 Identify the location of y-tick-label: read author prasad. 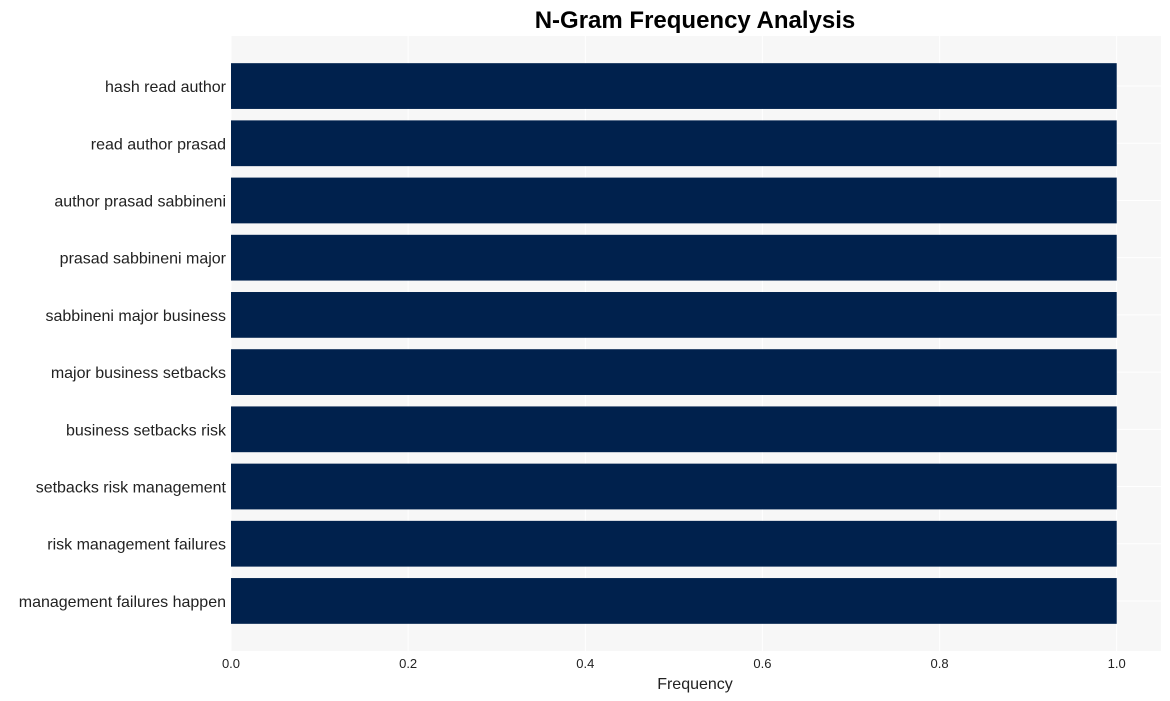
(158, 144).